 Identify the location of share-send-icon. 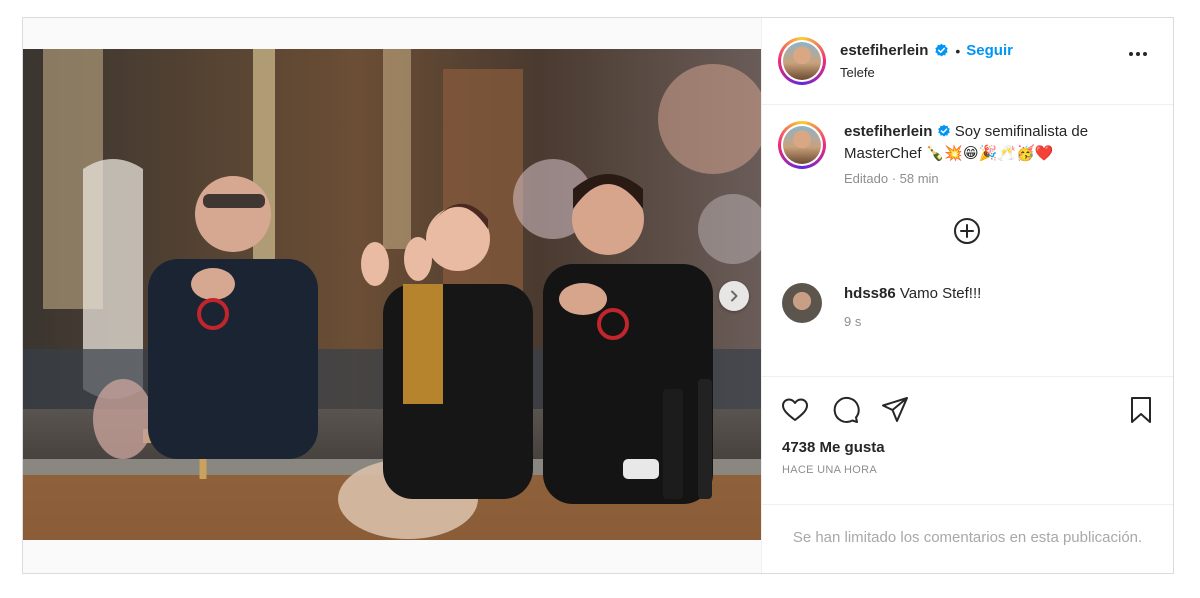
(895, 410).